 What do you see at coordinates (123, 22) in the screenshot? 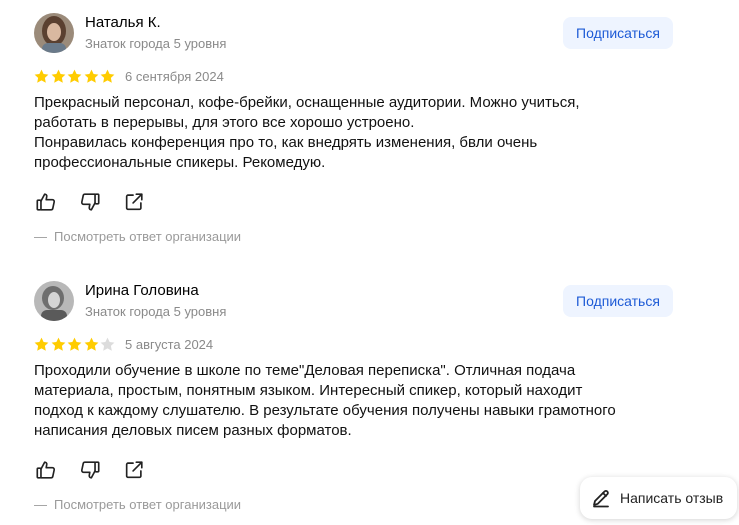
I see `author-name: Наталья К.` at bounding box center [123, 22].